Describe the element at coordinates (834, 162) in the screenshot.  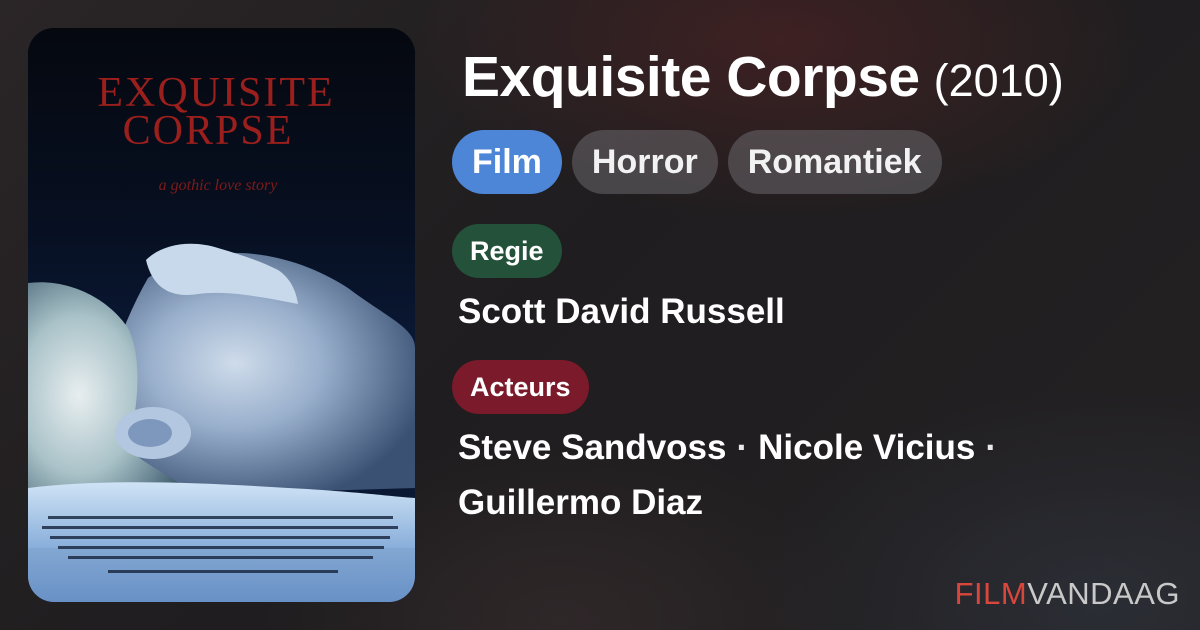
I see `genre-chip-romantiek: Romantiek` at that location.